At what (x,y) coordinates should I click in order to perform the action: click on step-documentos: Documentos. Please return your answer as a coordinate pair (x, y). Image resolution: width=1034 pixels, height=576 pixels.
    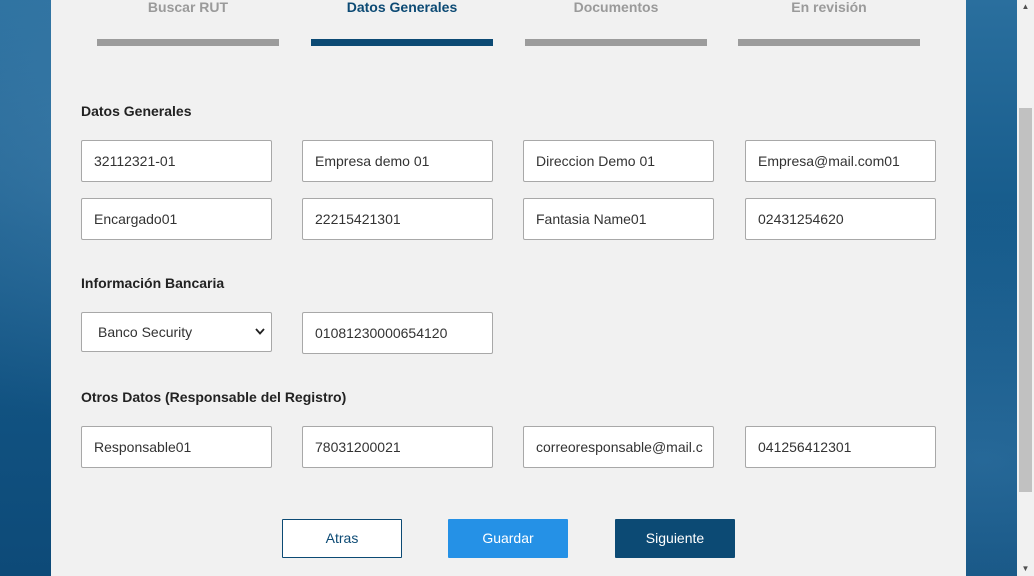
    Looking at the image, I should click on (616, 23).